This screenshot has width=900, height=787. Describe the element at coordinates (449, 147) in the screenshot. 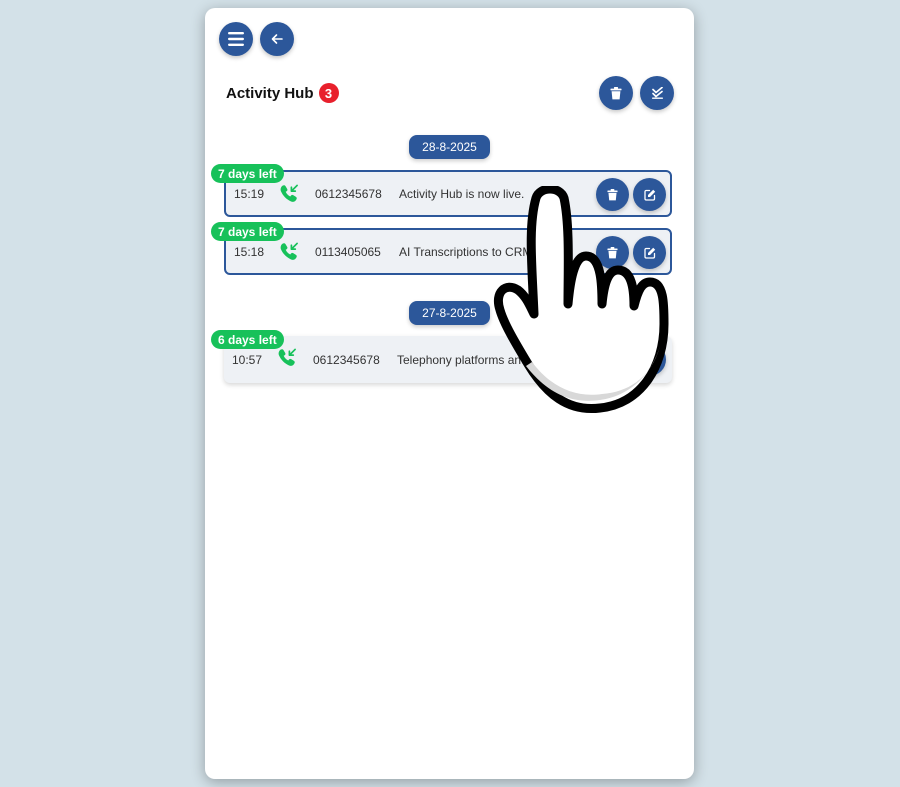

I see `date-divider: 28-8-2025` at that location.